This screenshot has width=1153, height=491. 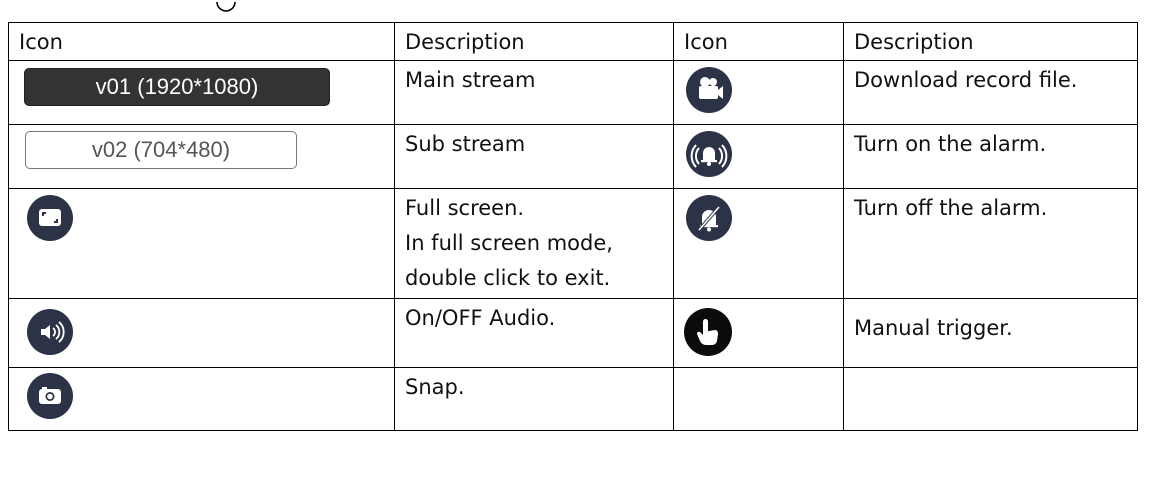 I want to click on manual-trigger-description: Manual trigger., so click(x=933, y=328).